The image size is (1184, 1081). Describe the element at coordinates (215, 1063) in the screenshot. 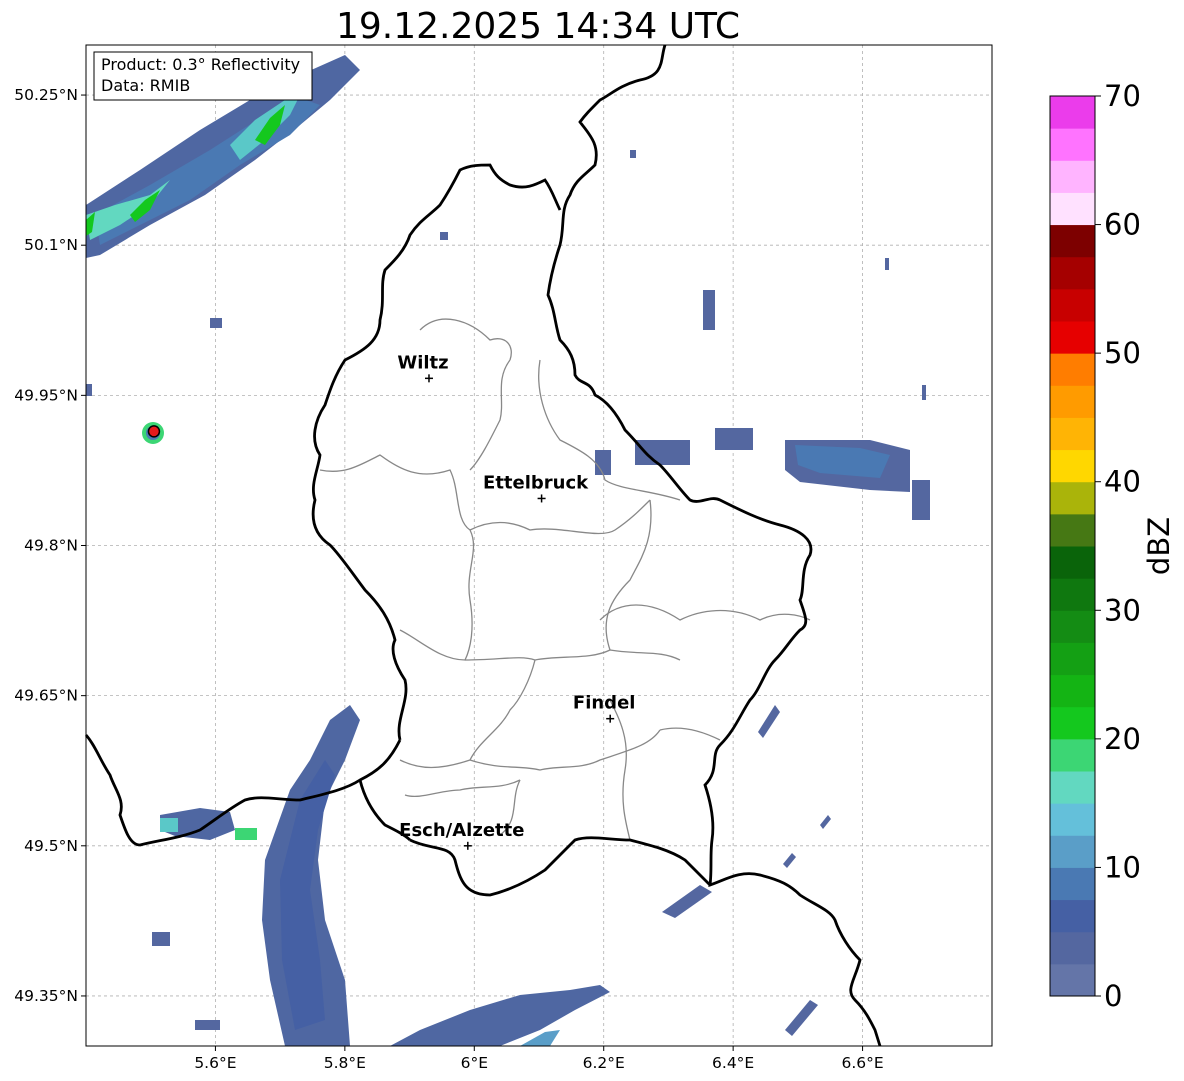

I see `lon-tick-label: 5.6°E` at that location.